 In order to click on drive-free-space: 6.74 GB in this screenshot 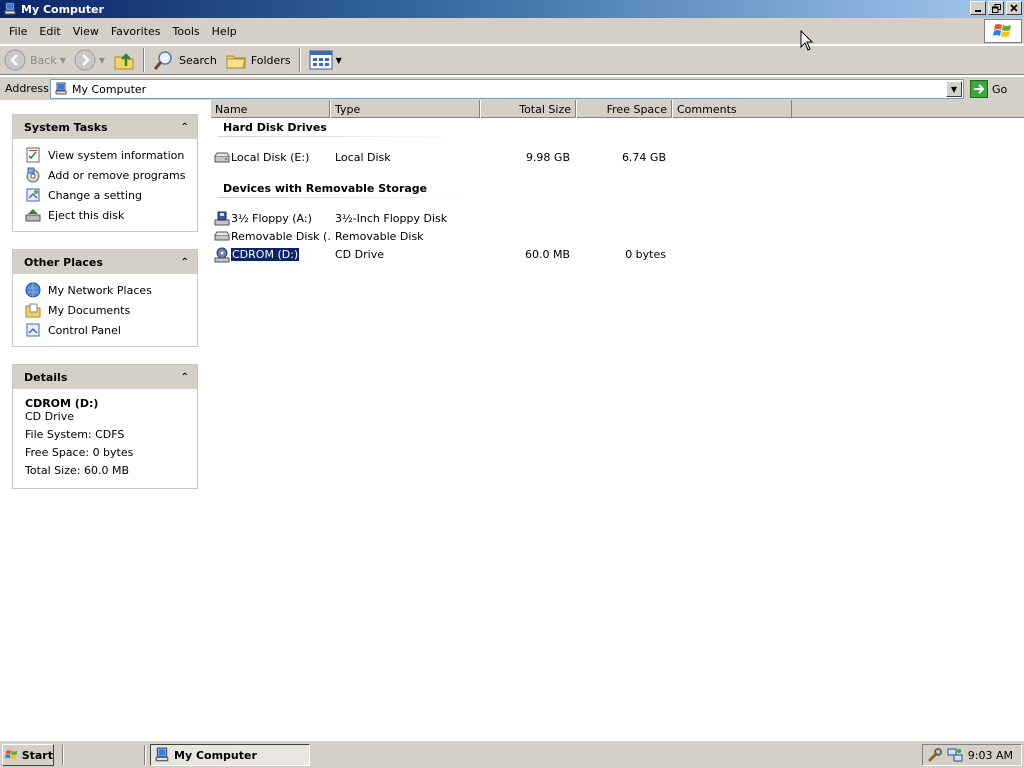, I will do `click(643, 157)`.